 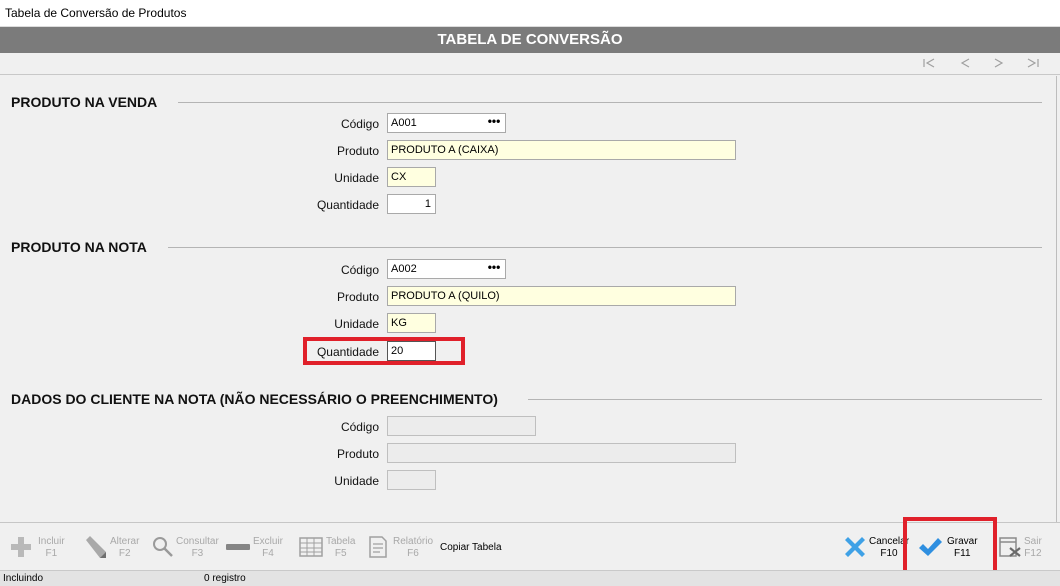 What do you see at coordinates (163, 547) in the screenshot?
I see `magnifier-icon` at bounding box center [163, 547].